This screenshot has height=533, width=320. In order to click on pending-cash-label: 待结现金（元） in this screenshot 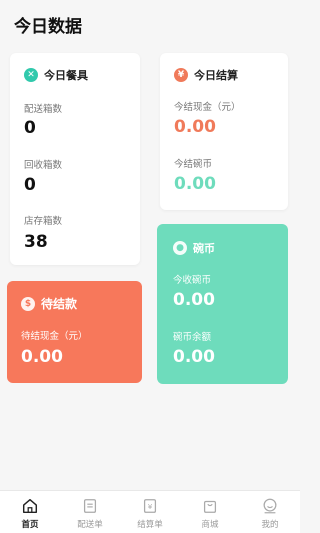, I will do `click(54, 336)`.